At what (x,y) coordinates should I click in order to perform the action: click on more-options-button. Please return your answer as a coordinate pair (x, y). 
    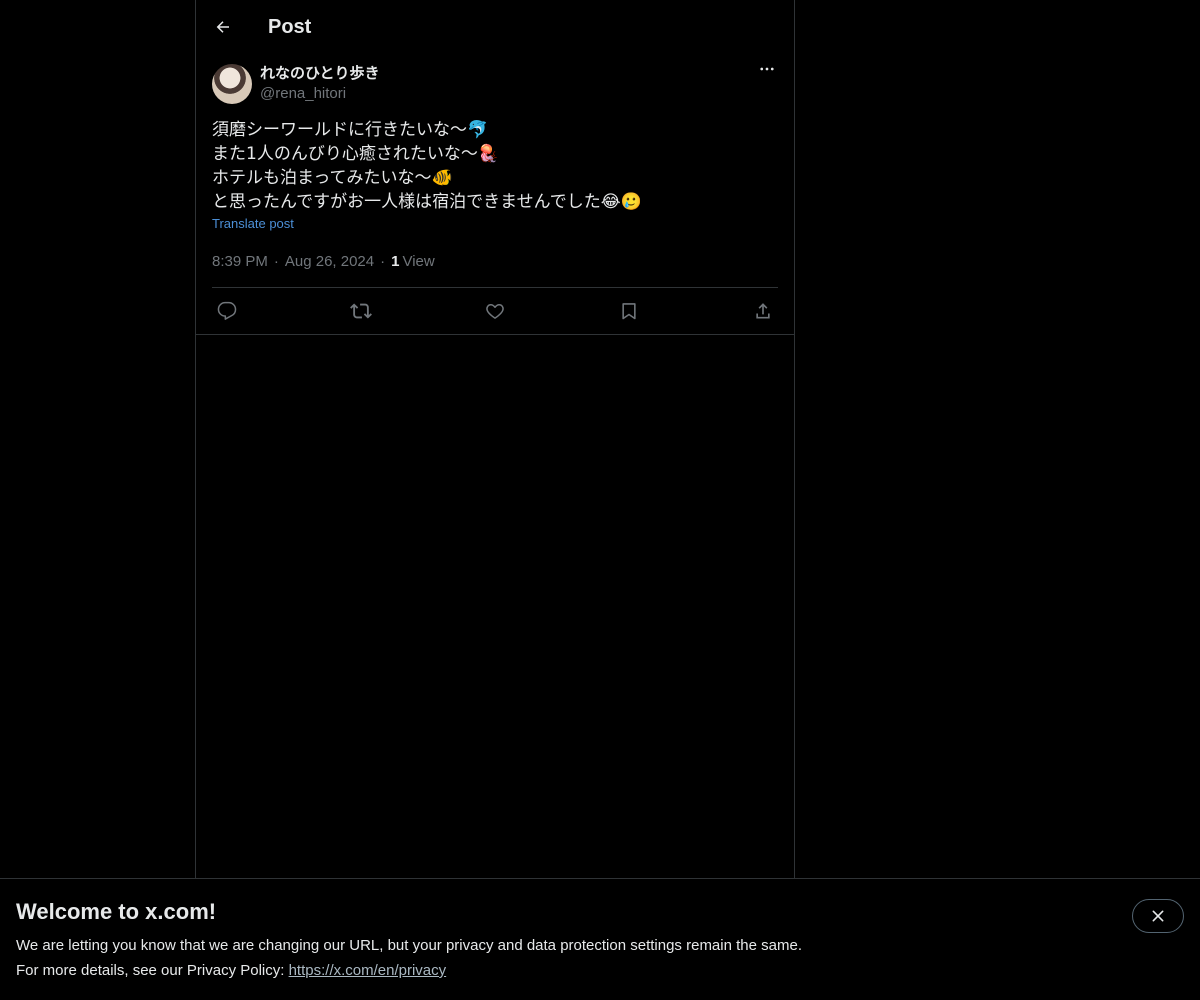
    Looking at the image, I should click on (767, 69).